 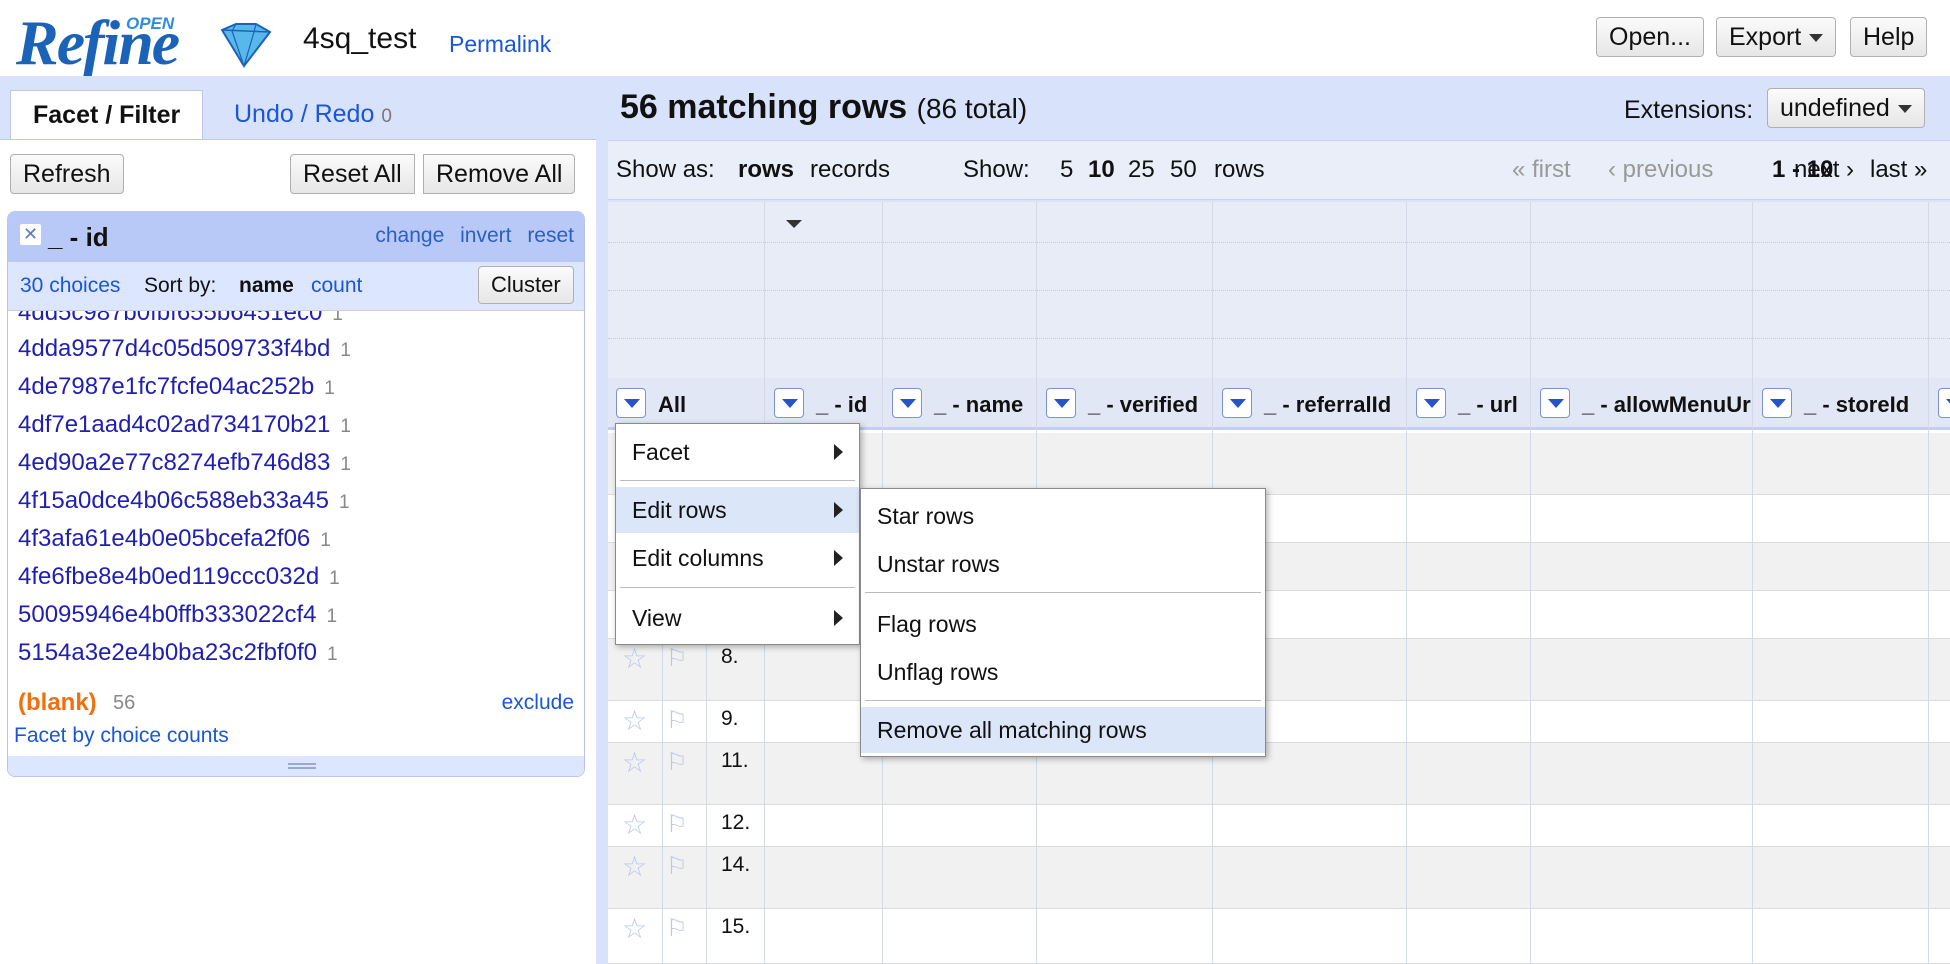 What do you see at coordinates (170, 318) in the screenshot?
I see `choice-value: 4dd5c987b0fbf655b6451ec0` at bounding box center [170, 318].